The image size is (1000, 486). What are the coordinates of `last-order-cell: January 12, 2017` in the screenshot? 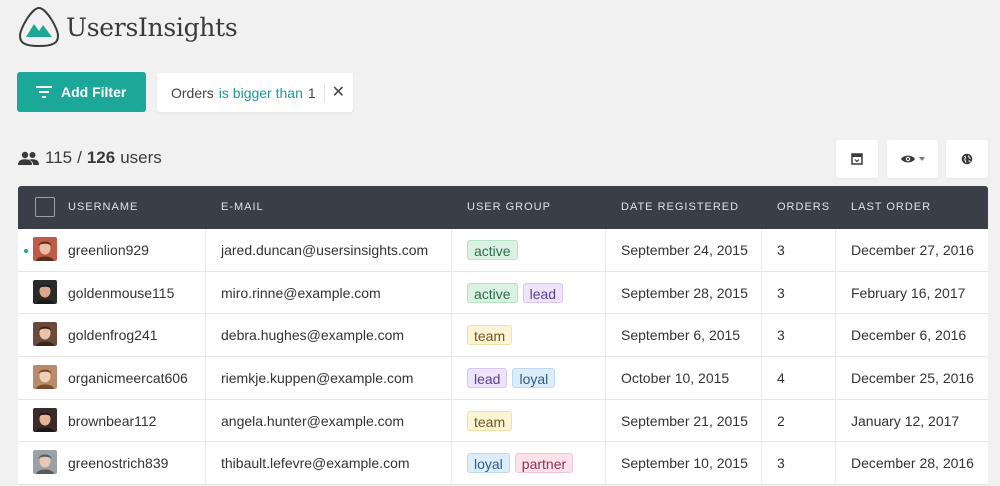 It's located at (905, 420).